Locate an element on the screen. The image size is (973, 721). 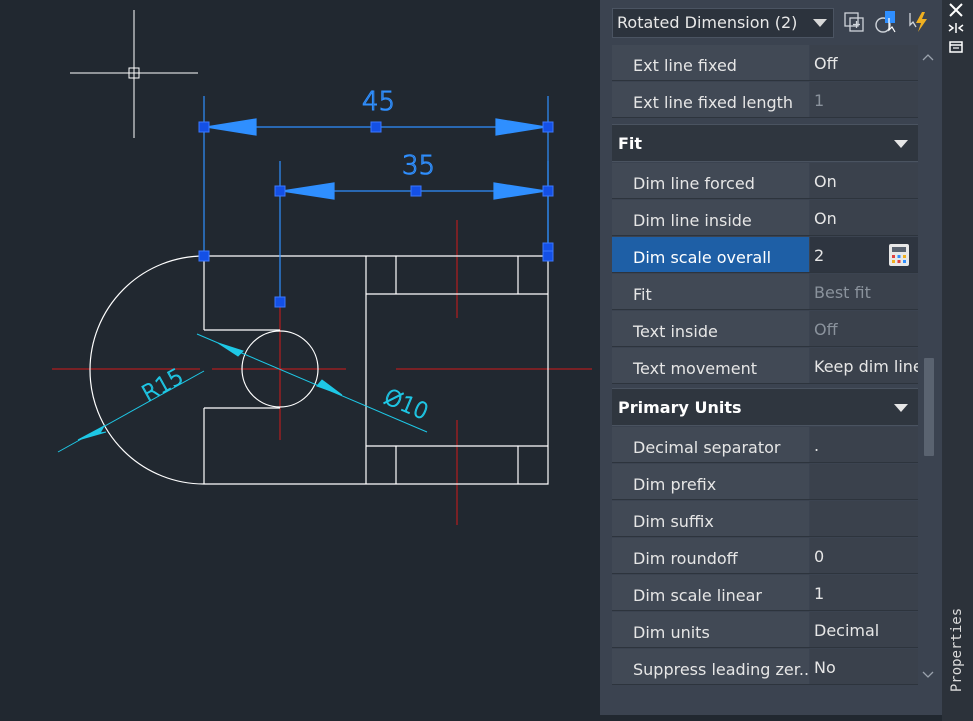
dimension-35: 35 is located at coordinates (414, 226).